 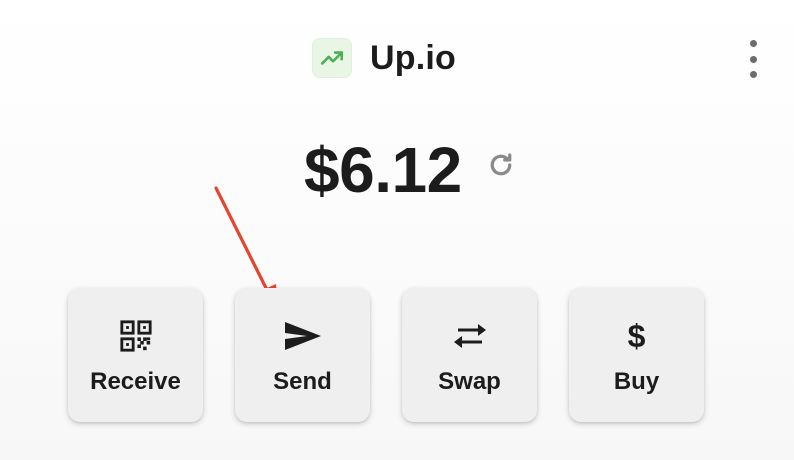 I want to click on wallet-balance: $6.12, so click(x=383, y=170).